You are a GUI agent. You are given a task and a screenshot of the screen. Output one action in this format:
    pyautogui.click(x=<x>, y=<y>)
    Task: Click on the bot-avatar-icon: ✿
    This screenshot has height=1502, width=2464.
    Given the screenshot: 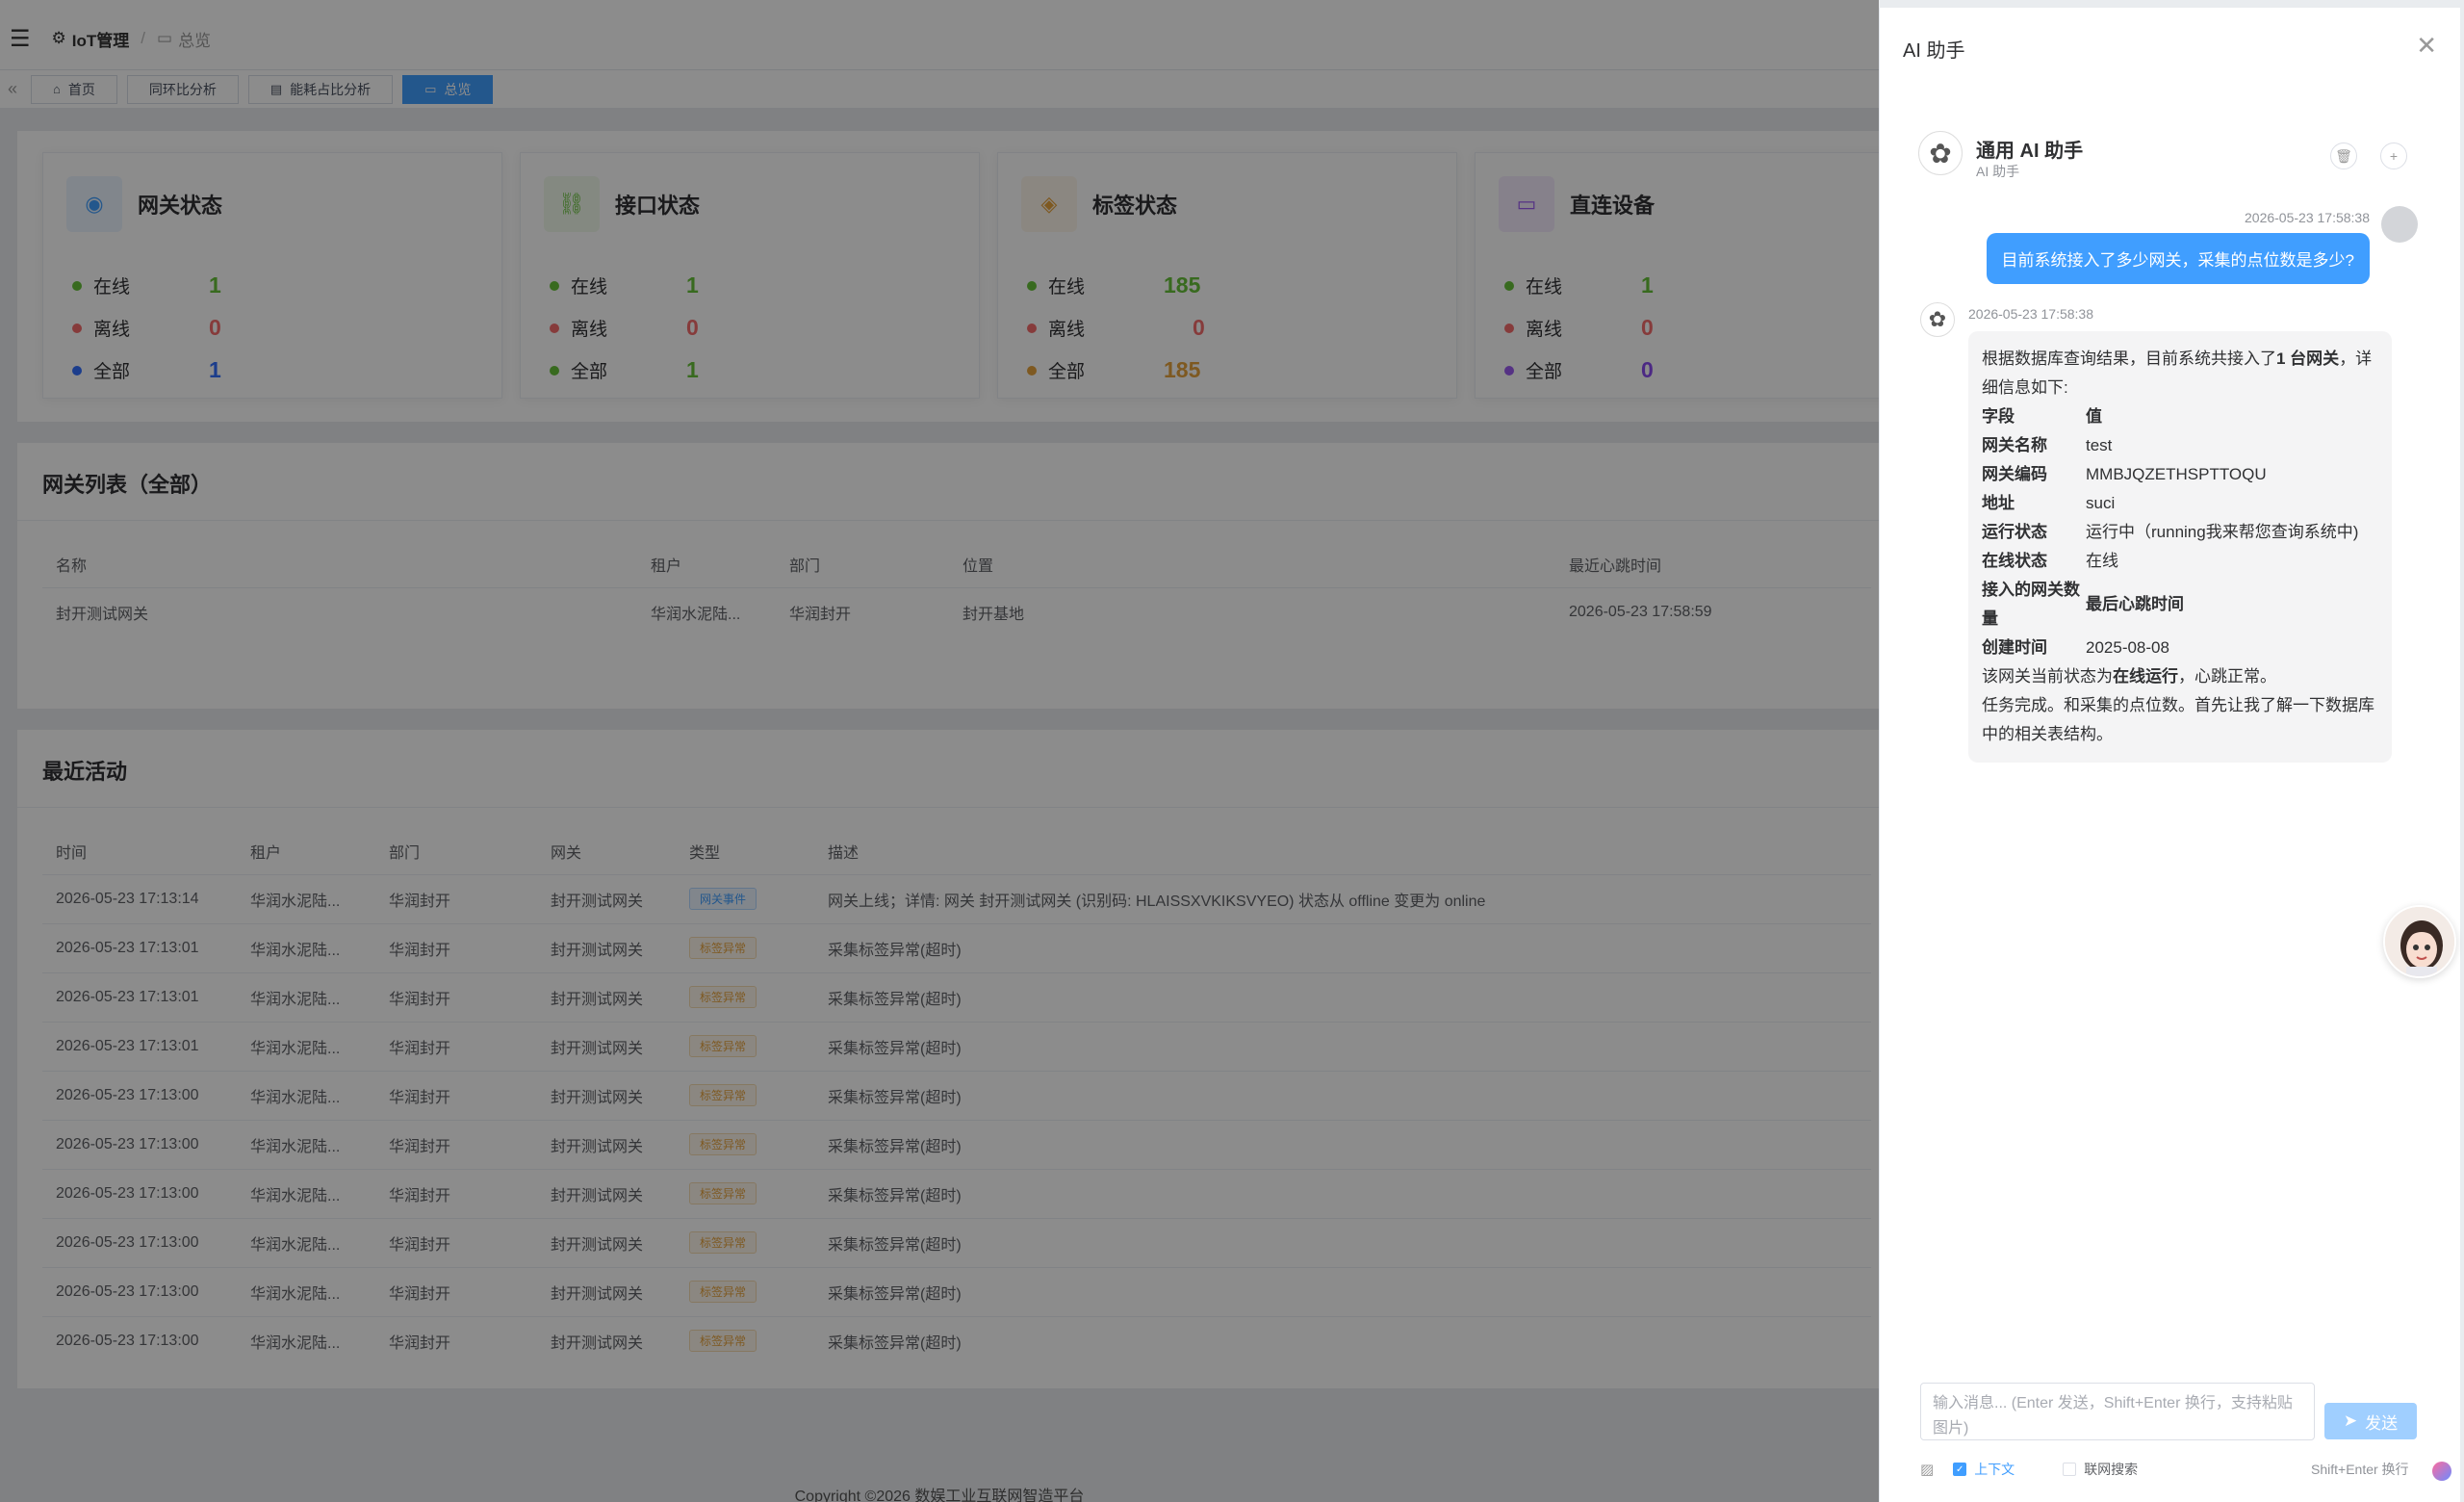 What is the action you would take?
    pyautogui.click(x=1937, y=319)
    